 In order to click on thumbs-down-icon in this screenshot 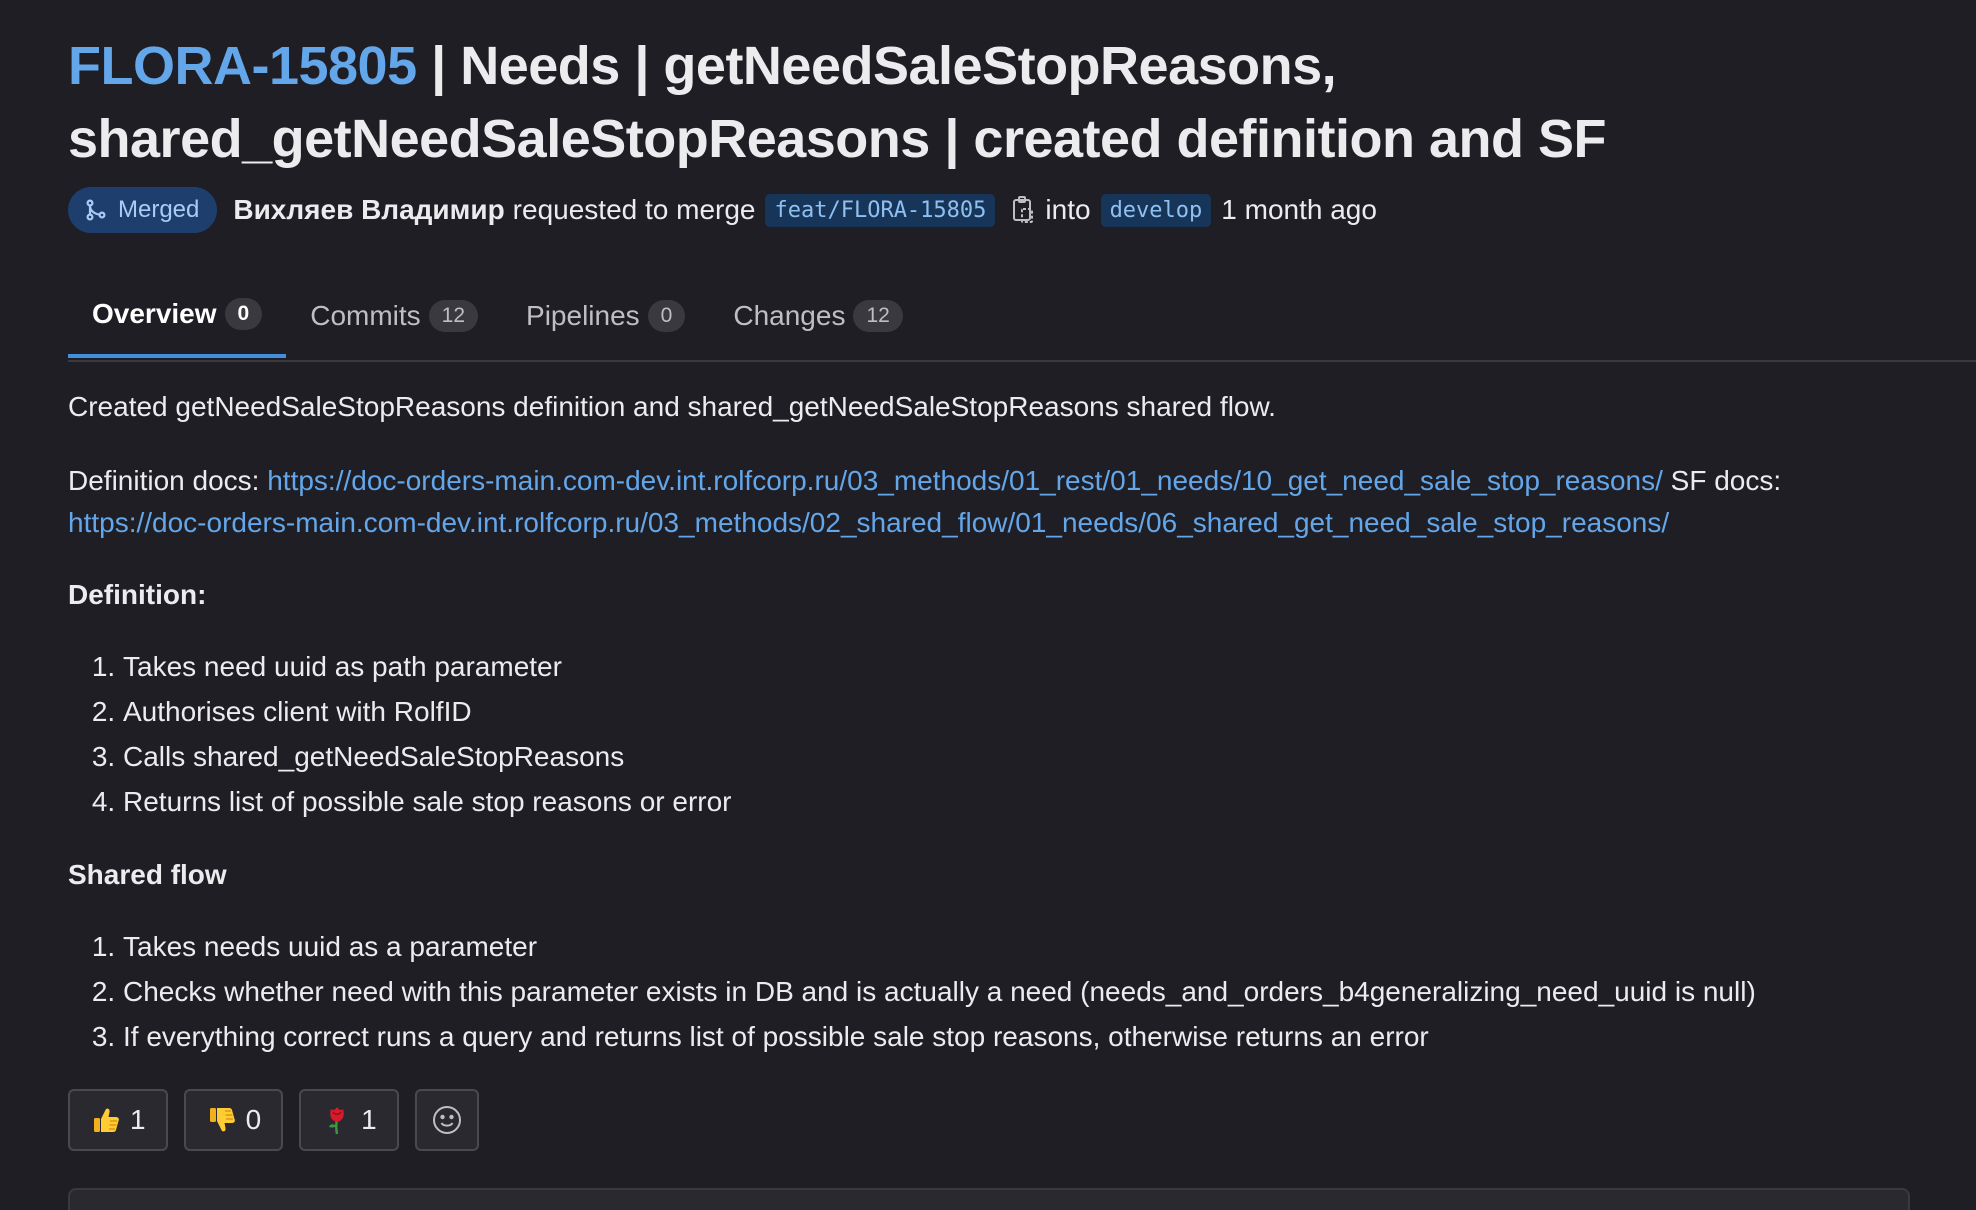, I will do `click(222, 1120)`.